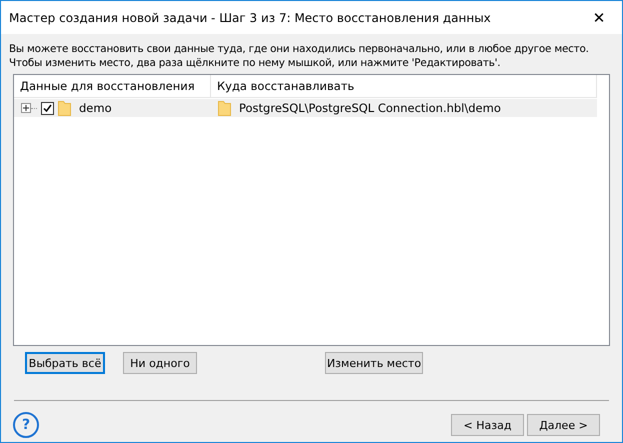  Describe the element at coordinates (47, 108) in the screenshot. I see `checkbox` at that location.